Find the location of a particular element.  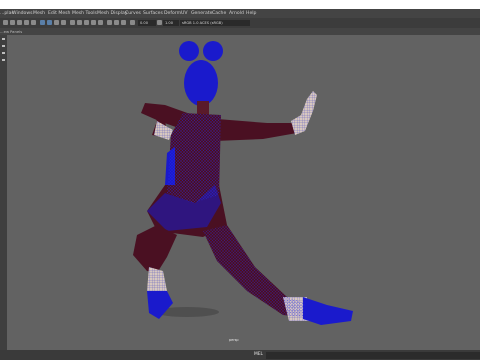

gamma-field: 1.00 is located at coordinates (171, 22).